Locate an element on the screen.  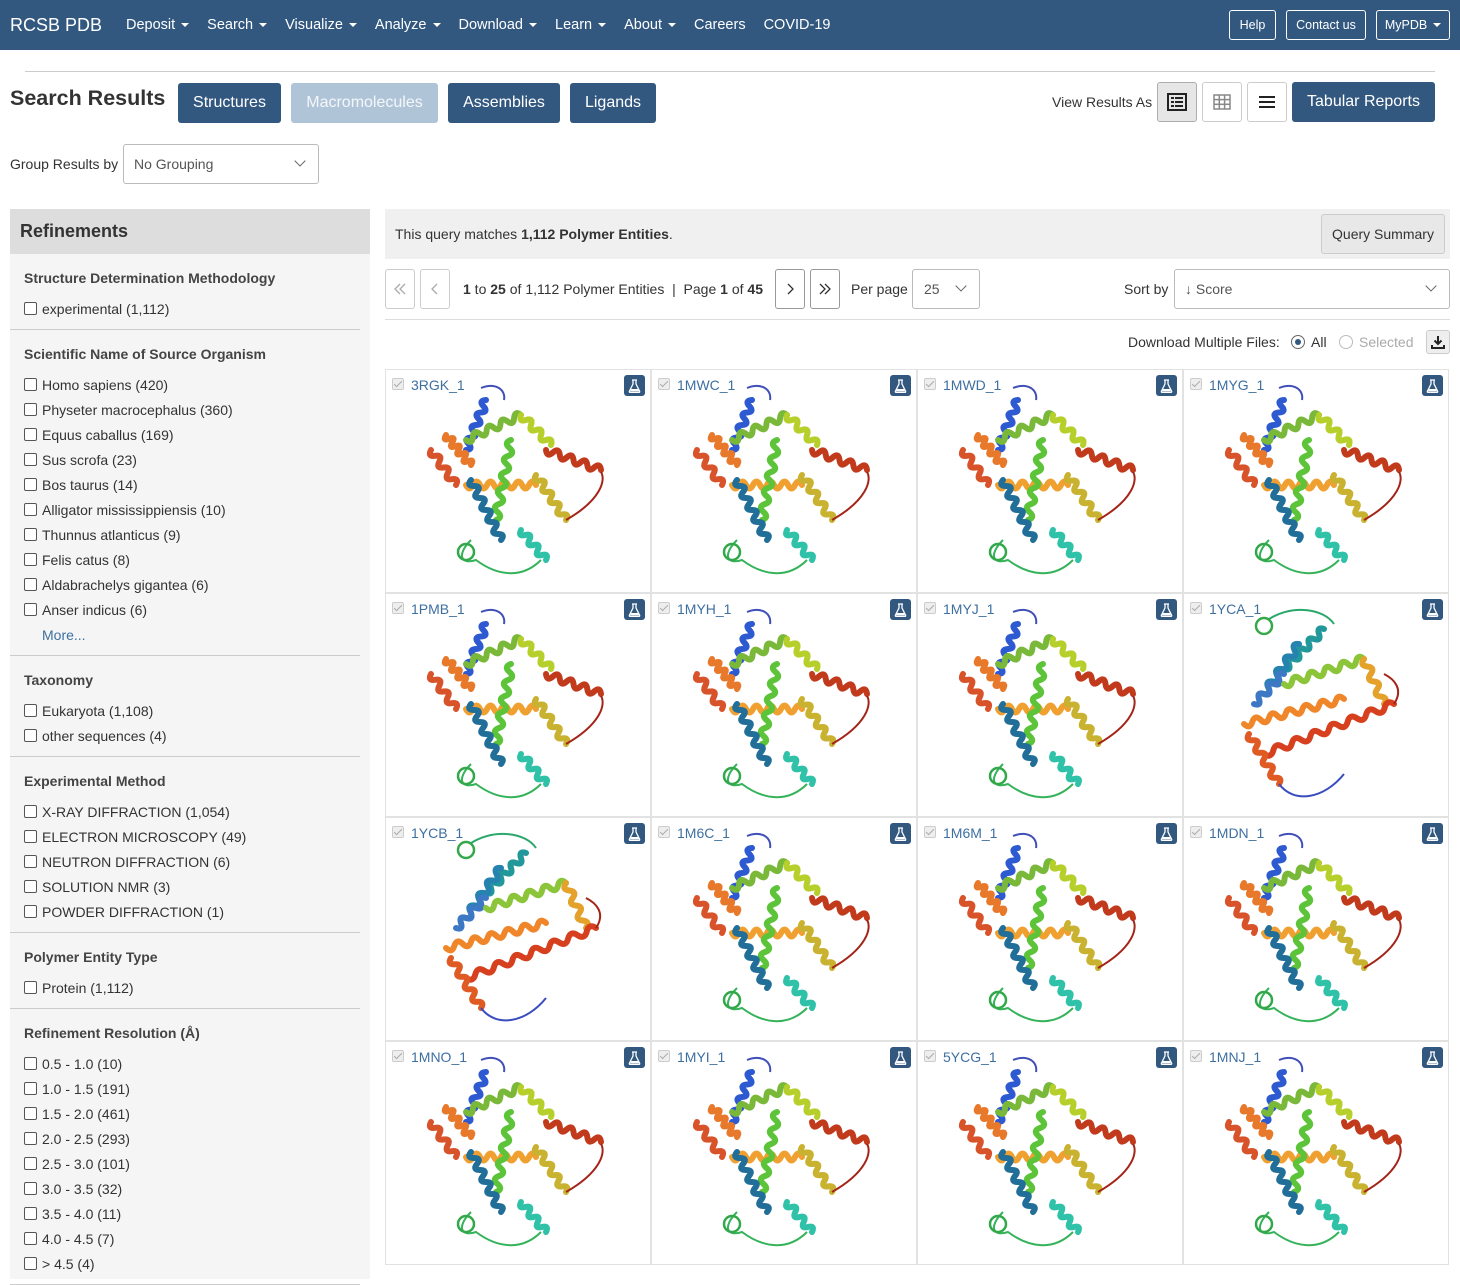
facet-option: Eukaryota (1,108) is located at coordinates (187, 710).